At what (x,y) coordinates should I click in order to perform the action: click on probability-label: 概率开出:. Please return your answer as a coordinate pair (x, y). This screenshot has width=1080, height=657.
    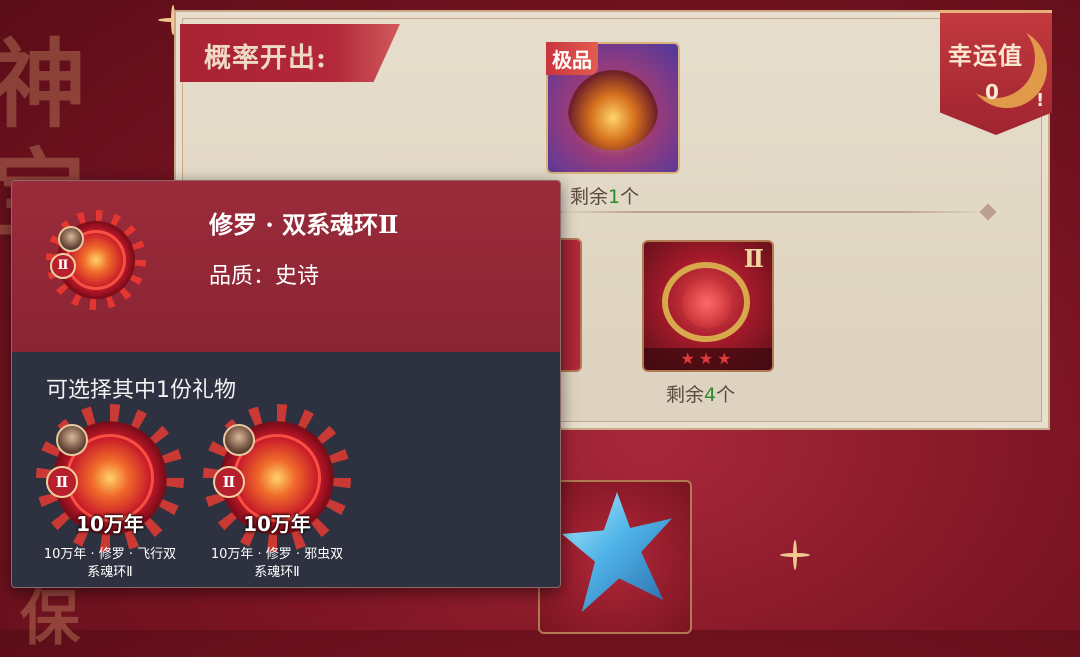
    Looking at the image, I should click on (265, 58).